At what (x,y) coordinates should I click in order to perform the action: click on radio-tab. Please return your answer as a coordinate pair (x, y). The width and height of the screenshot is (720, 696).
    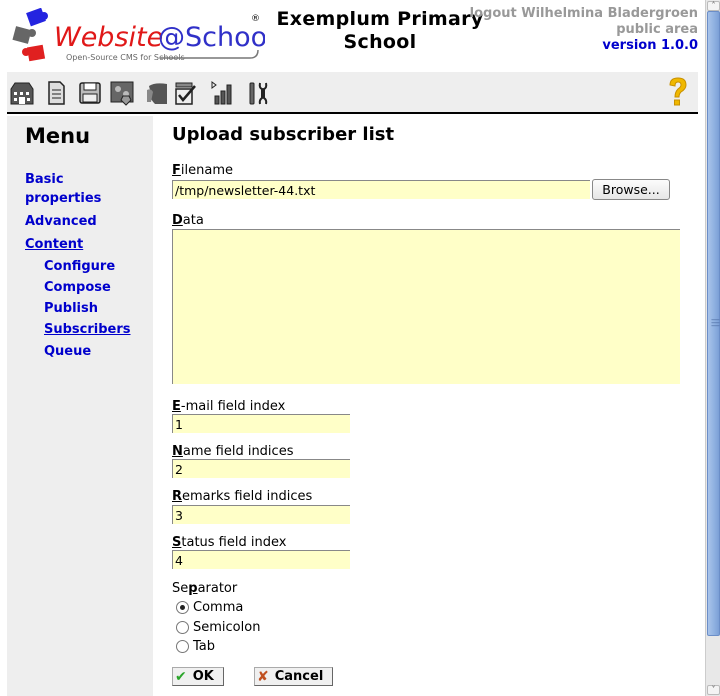
    Looking at the image, I should click on (182, 646).